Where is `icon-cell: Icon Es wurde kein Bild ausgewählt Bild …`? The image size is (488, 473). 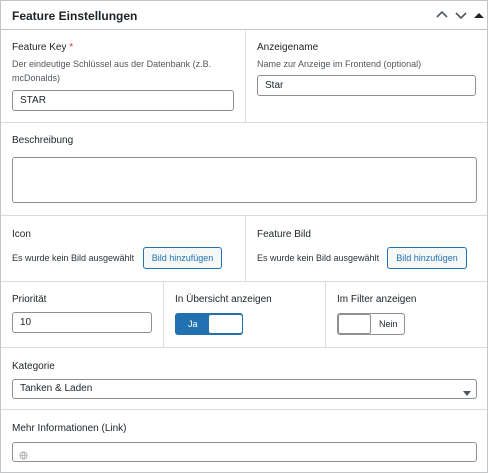
icon-cell: Icon Es wurde kein Bild ausgewählt Bild … is located at coordinates (123, 248).